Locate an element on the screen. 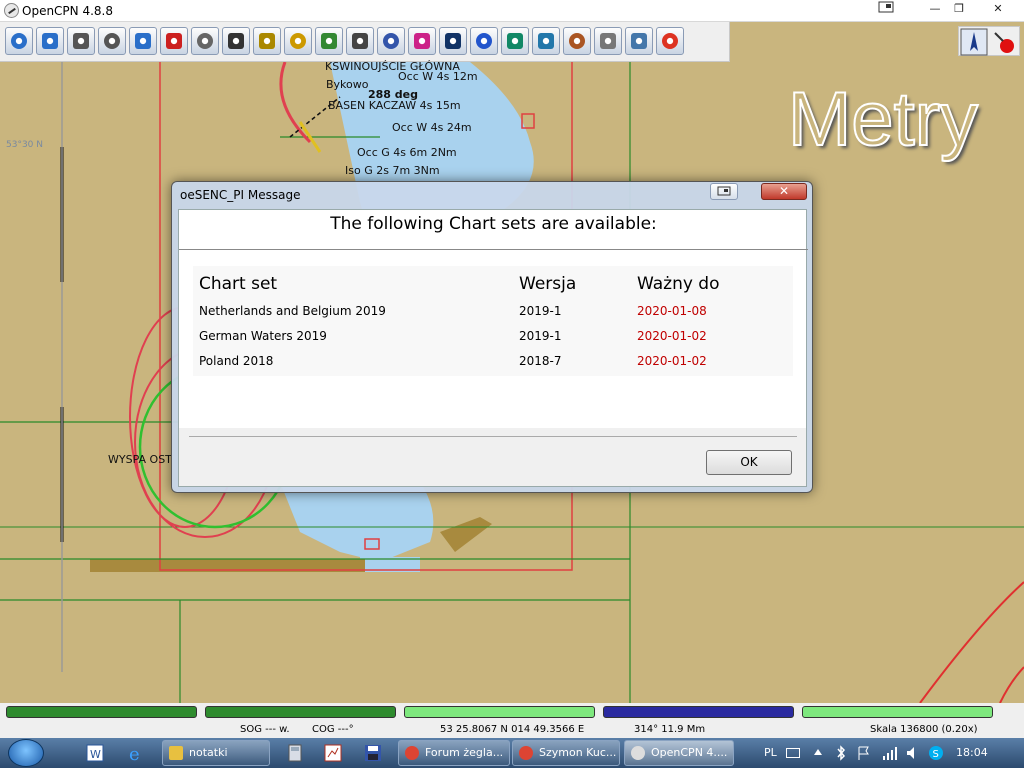 Image resolution: width=1024 pixels, height=768 pixels. calculator-icon is located at coordinates (296, 753).